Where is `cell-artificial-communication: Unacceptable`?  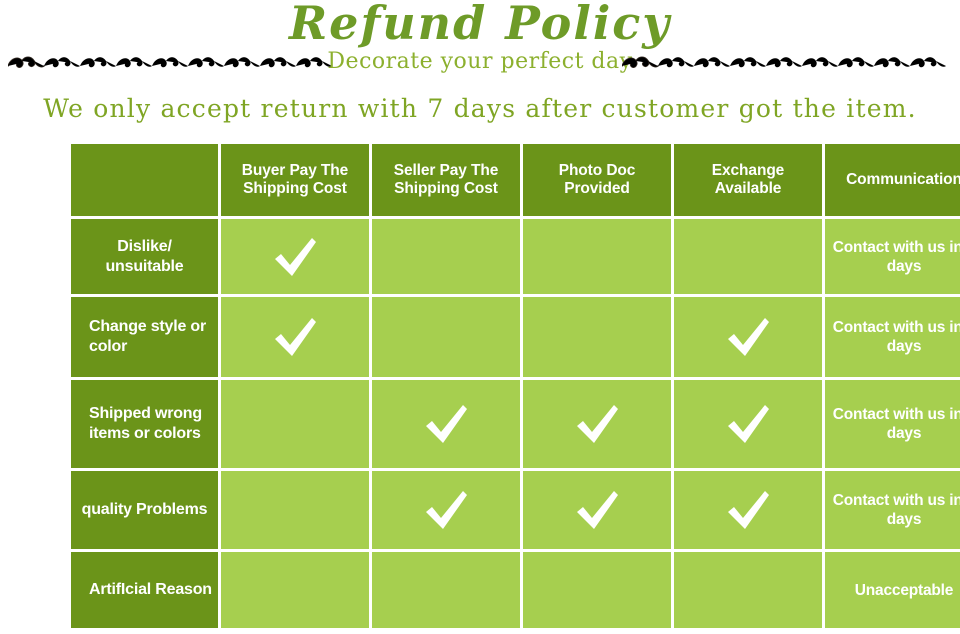
cell-artificial-communication: Unacceptable is located at coordinates (892, 590).